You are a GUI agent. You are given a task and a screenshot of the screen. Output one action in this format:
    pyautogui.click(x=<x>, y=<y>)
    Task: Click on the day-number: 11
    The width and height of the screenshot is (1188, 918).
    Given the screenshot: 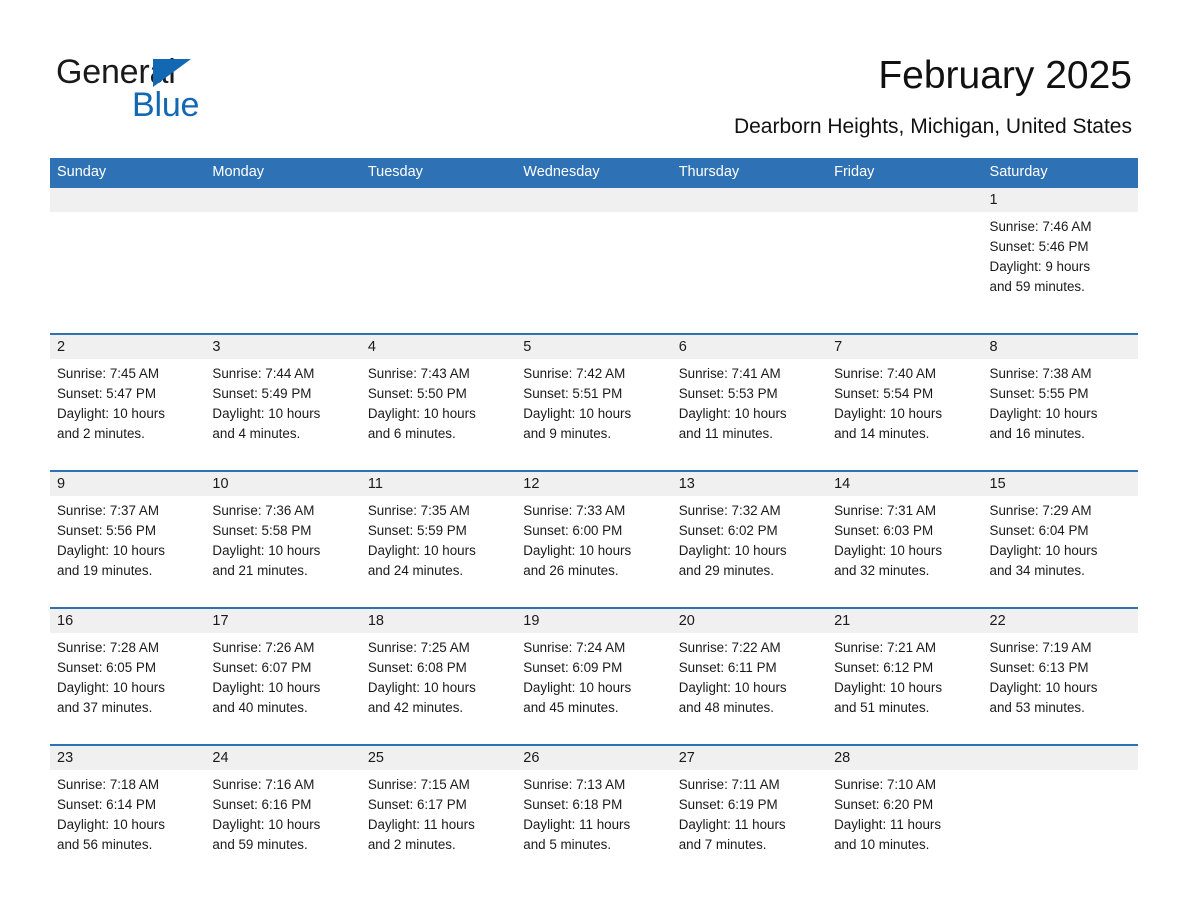 What is the action you would take?
    pyautogui.click(x=375, y=484)
    